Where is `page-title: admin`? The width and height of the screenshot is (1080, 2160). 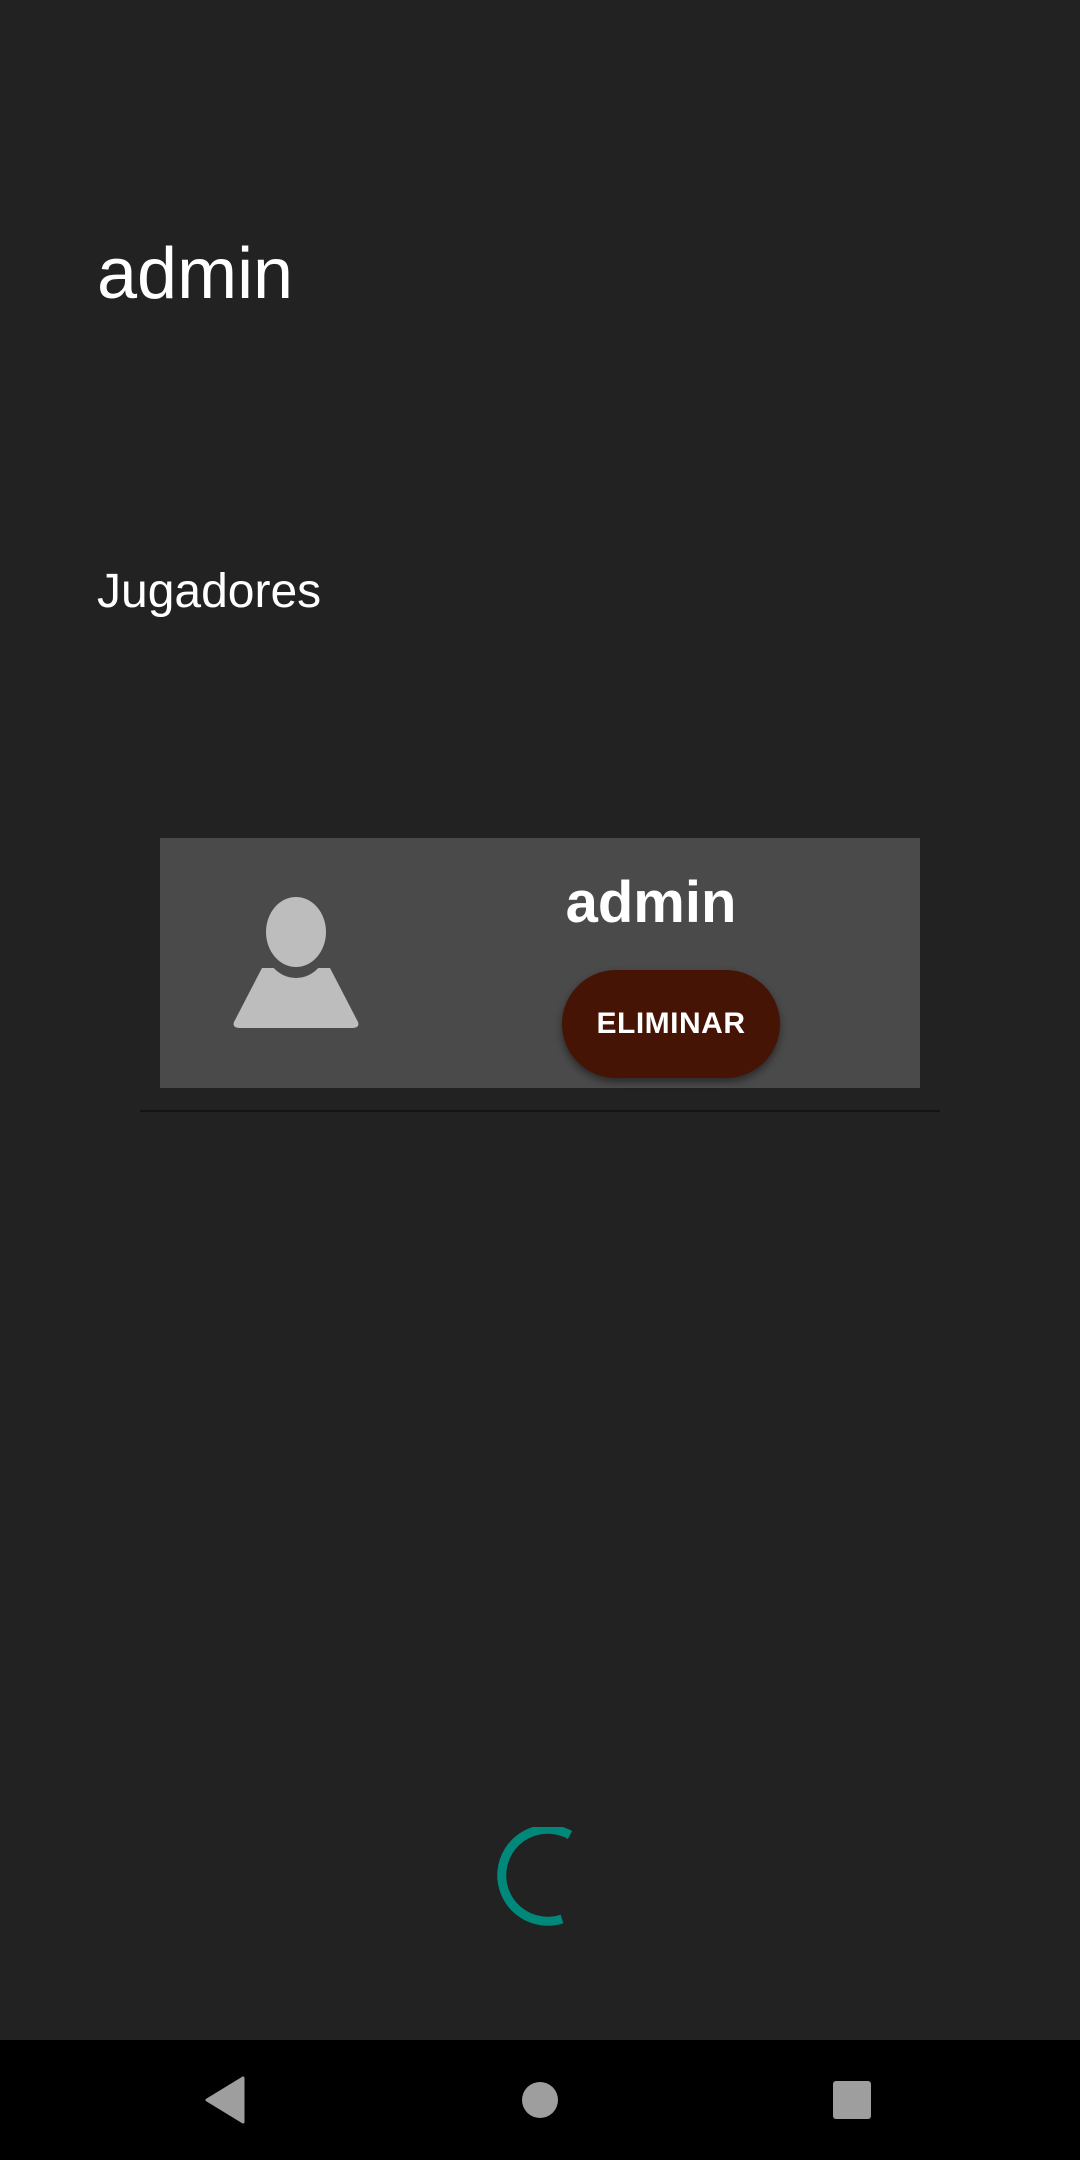 page-title: admin is located at coordinates (195, 274).